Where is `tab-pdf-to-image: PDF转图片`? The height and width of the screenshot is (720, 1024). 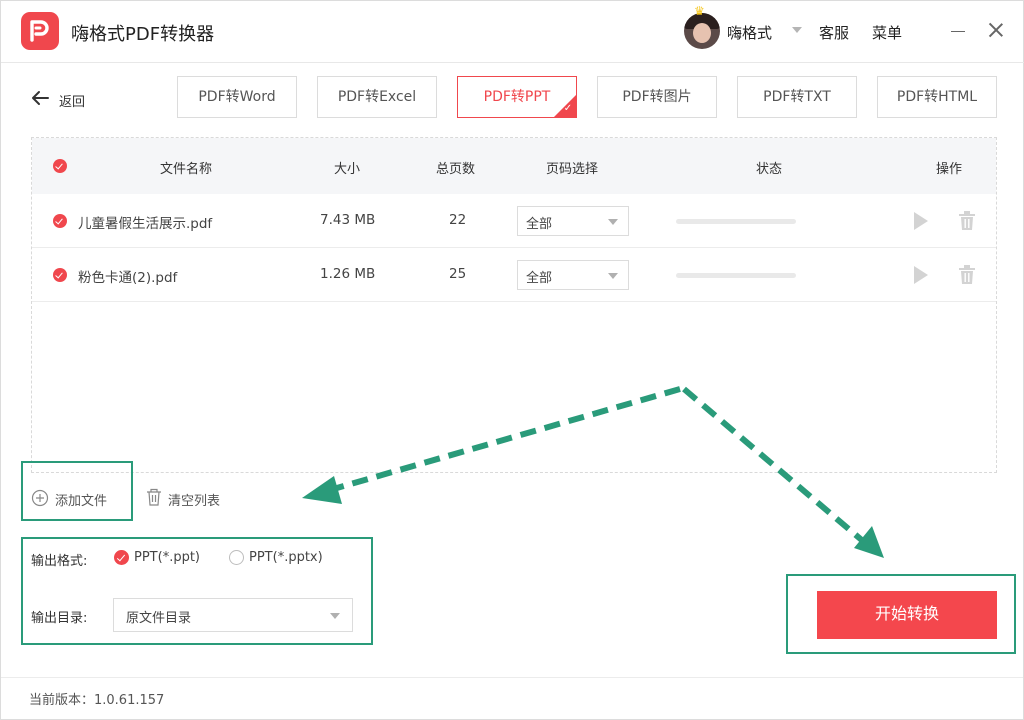 tab-pdf-to-image: PDF转图片 is located at coordinates (657, 97).